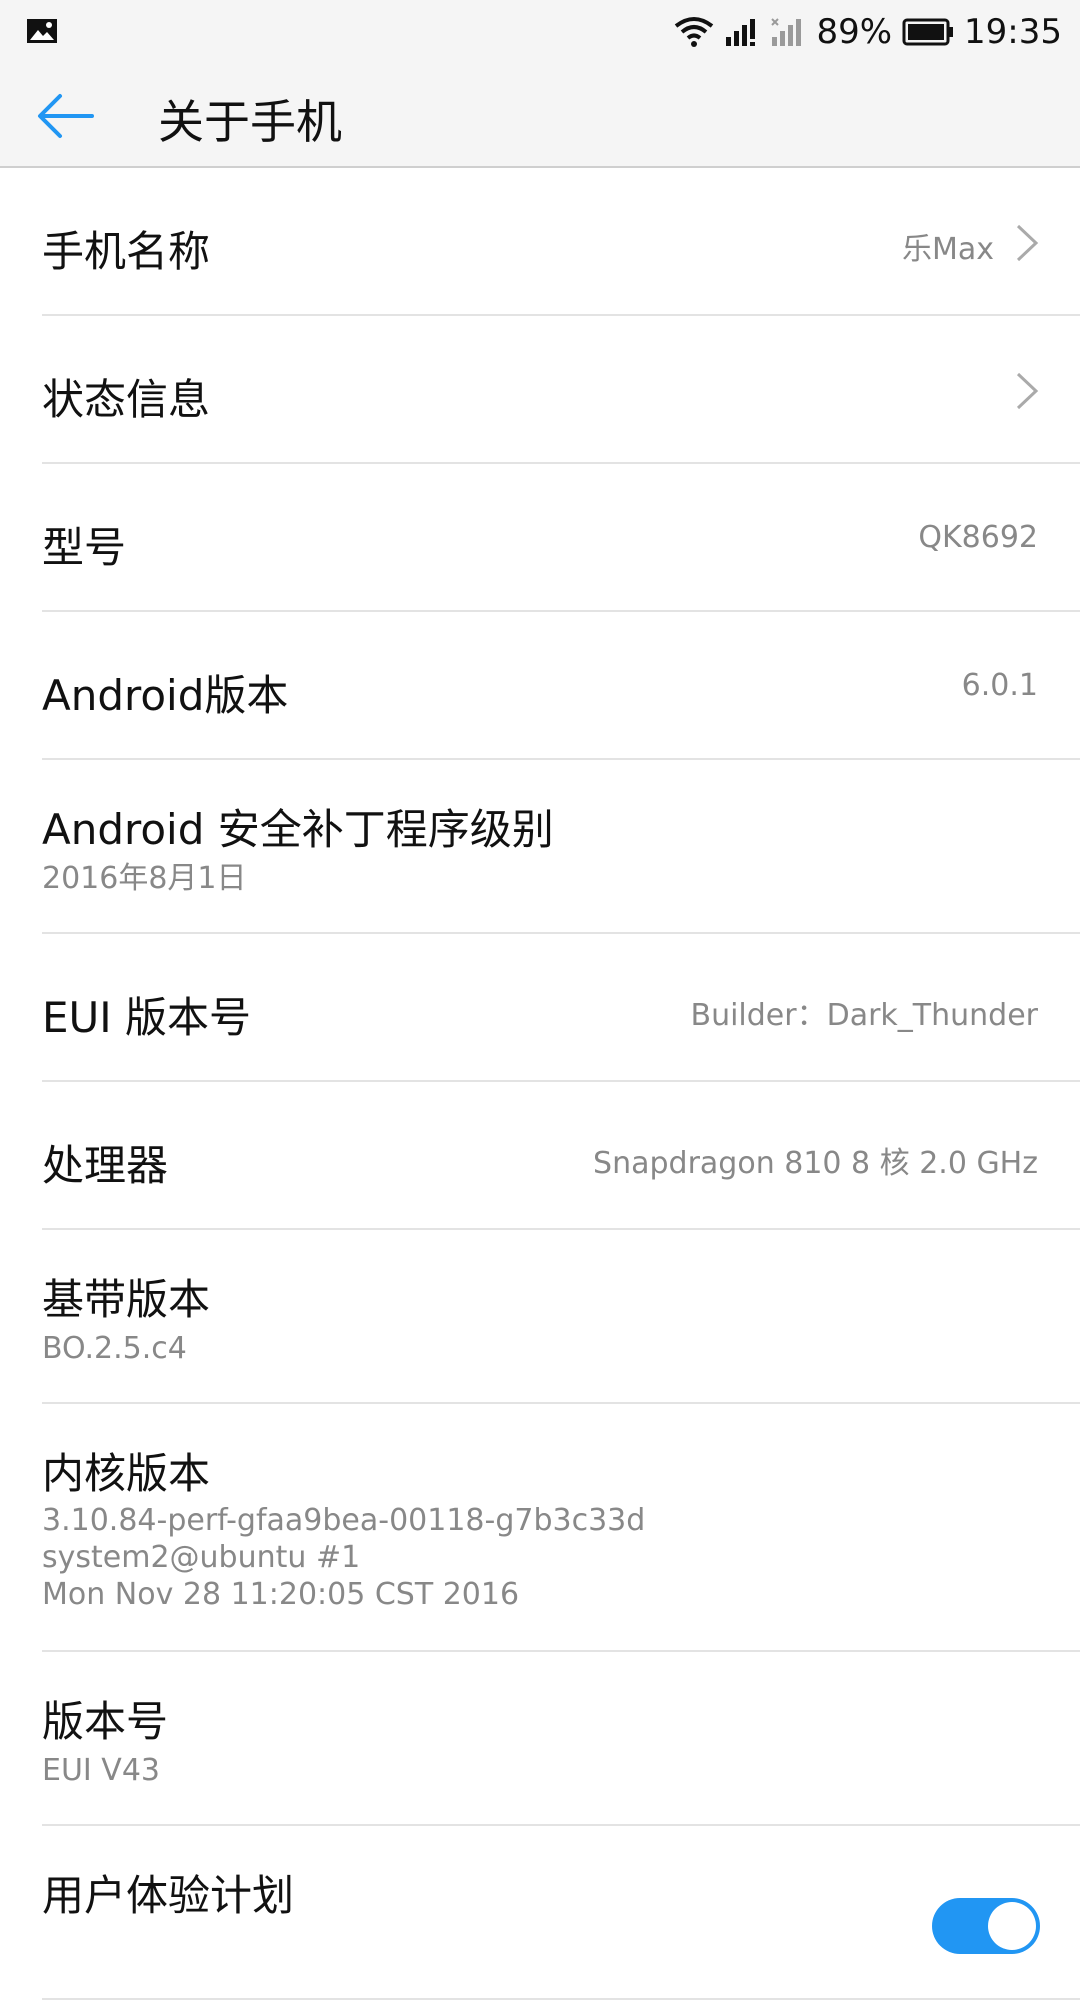 The width and height of the screenshot is (1080, 2000). I want to click on signal-icon, so click(741, 32).